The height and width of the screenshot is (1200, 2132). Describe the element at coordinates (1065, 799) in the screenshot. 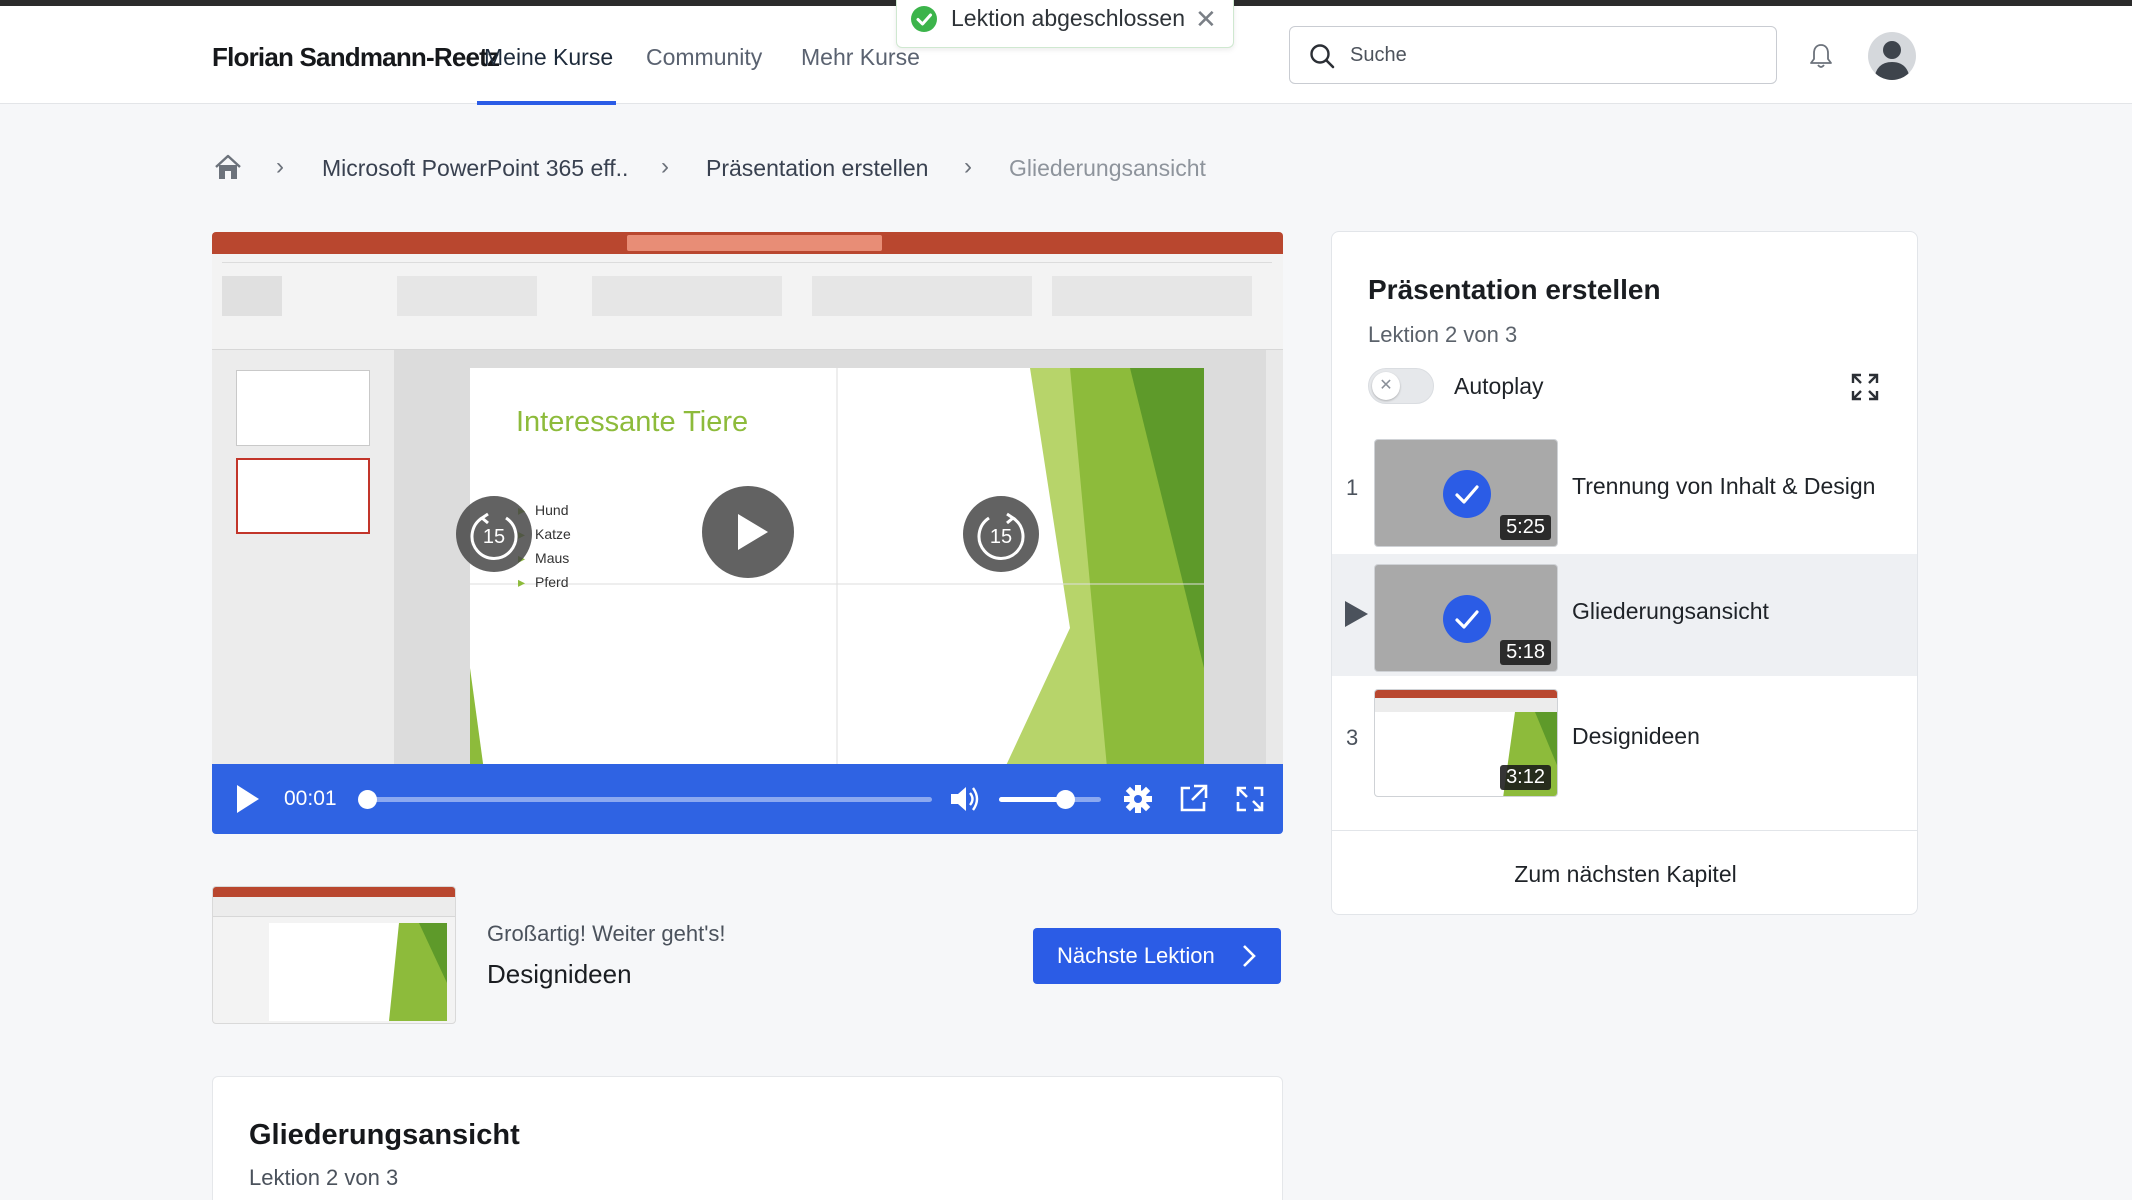

I see `volume-handle` at that location.